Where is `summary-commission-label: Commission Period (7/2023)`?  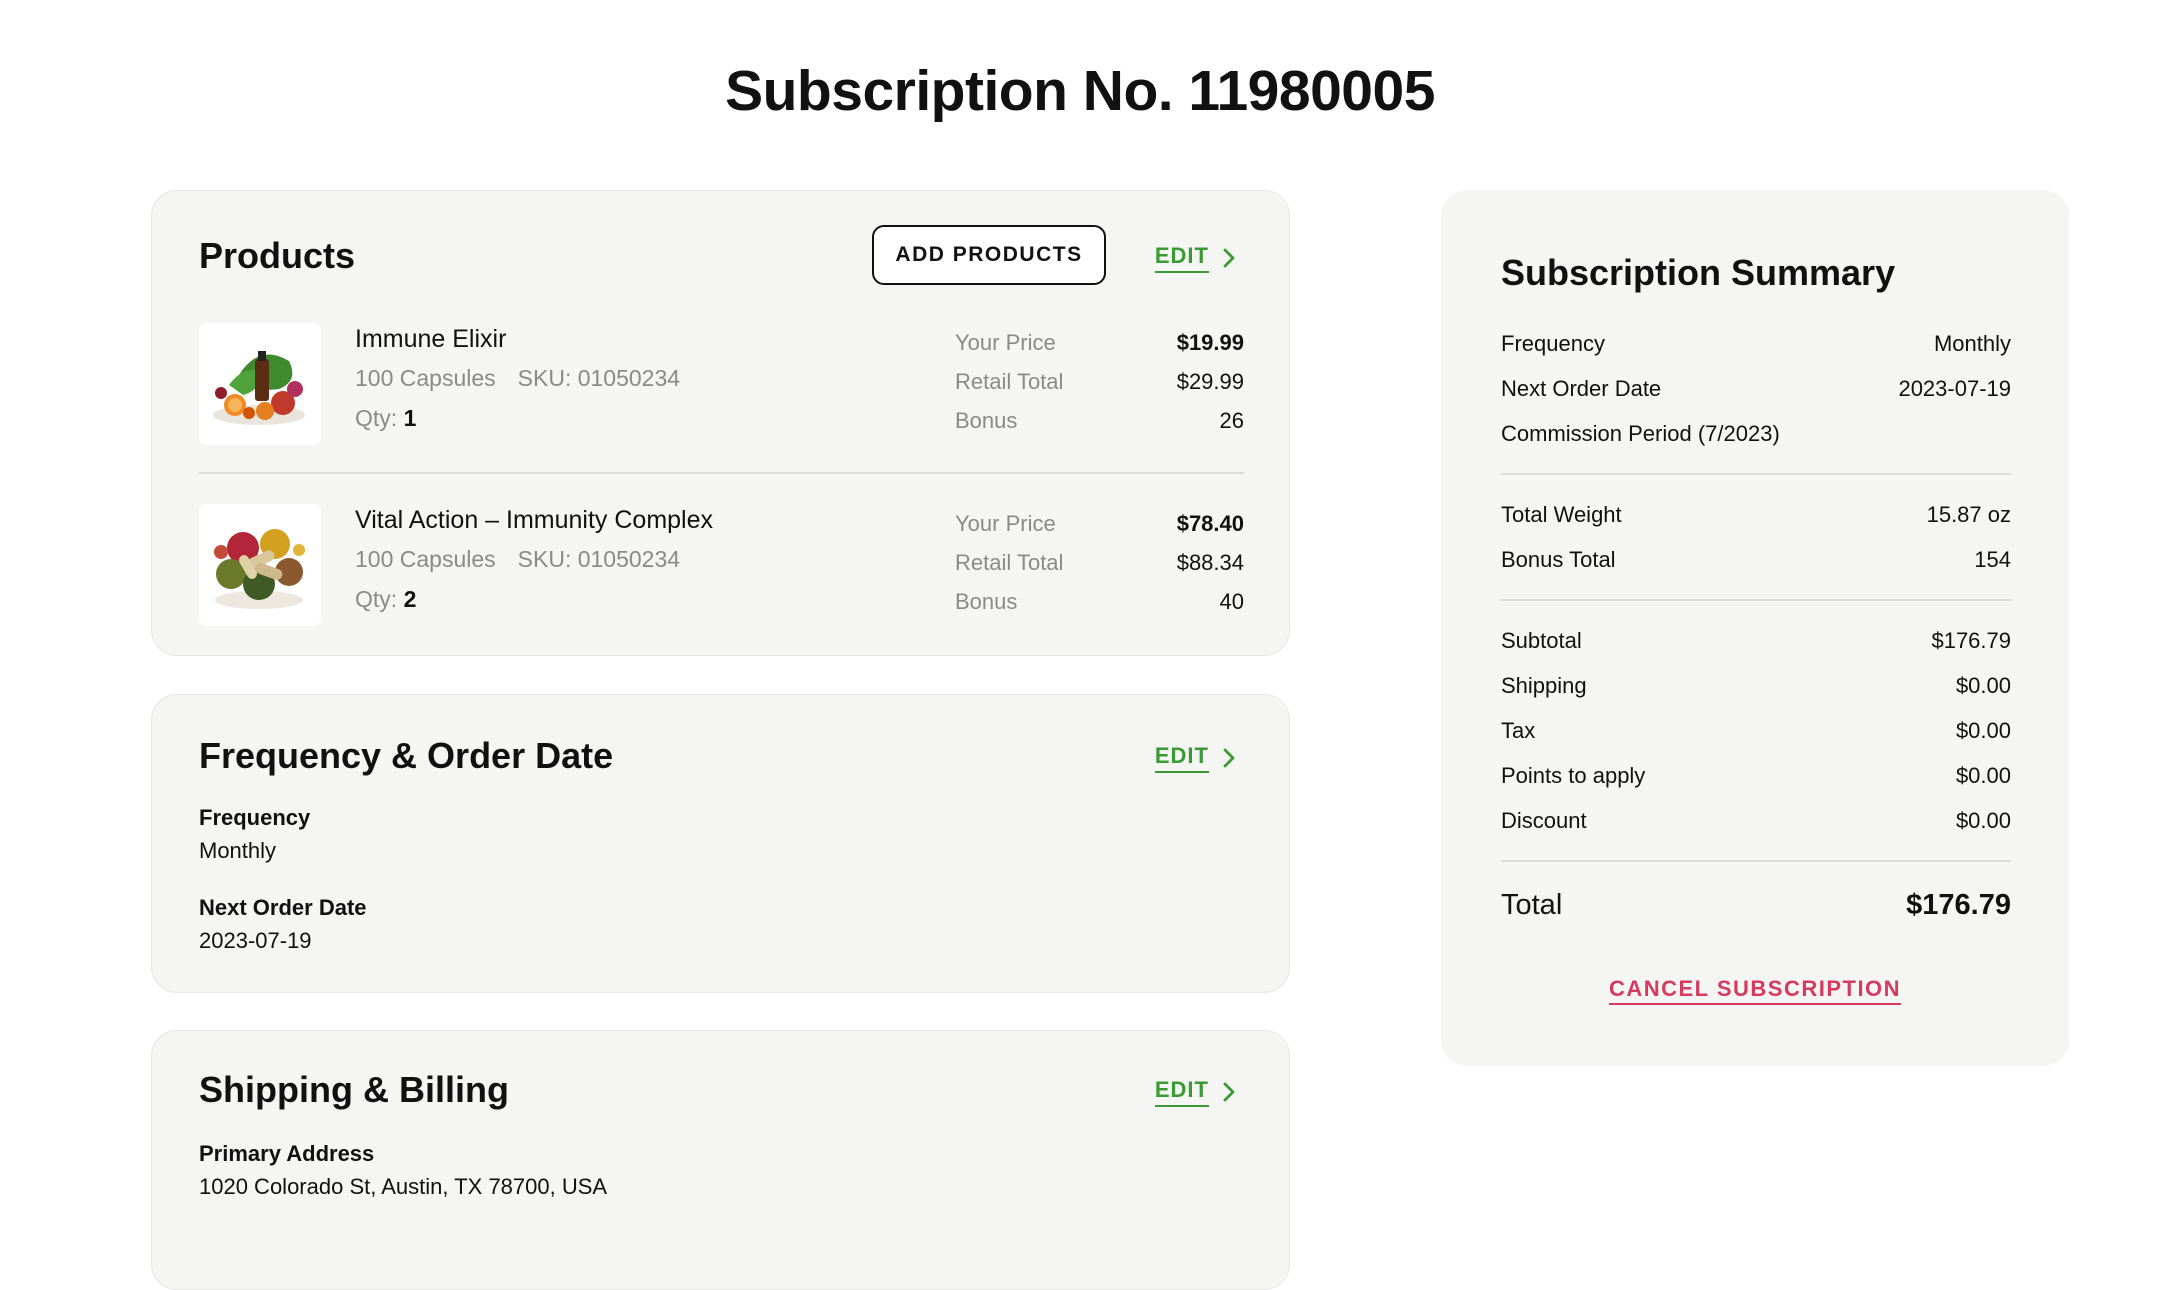 summary-commission-label: Commission Period (7/2023) is located at coordinates (1640, 433).